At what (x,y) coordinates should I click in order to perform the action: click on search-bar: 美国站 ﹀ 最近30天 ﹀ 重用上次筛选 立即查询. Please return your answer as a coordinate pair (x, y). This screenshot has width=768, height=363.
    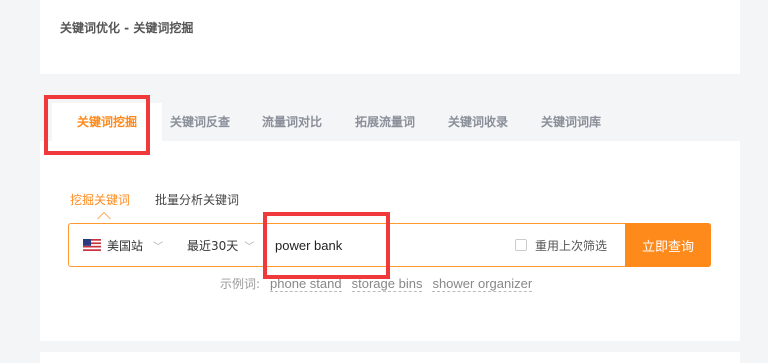
    Looking at the image, I should click on (389, 245).